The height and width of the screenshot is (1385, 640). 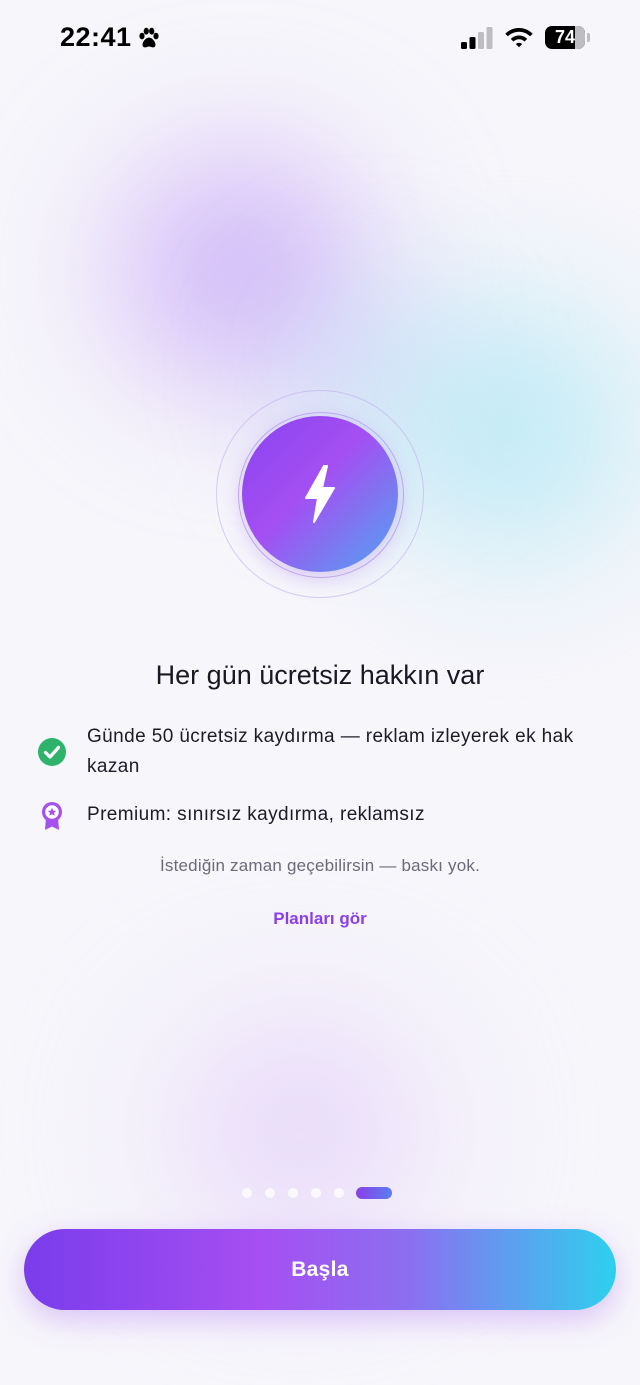 I want to click on page-dot-active, so click(x=374, y=1193).